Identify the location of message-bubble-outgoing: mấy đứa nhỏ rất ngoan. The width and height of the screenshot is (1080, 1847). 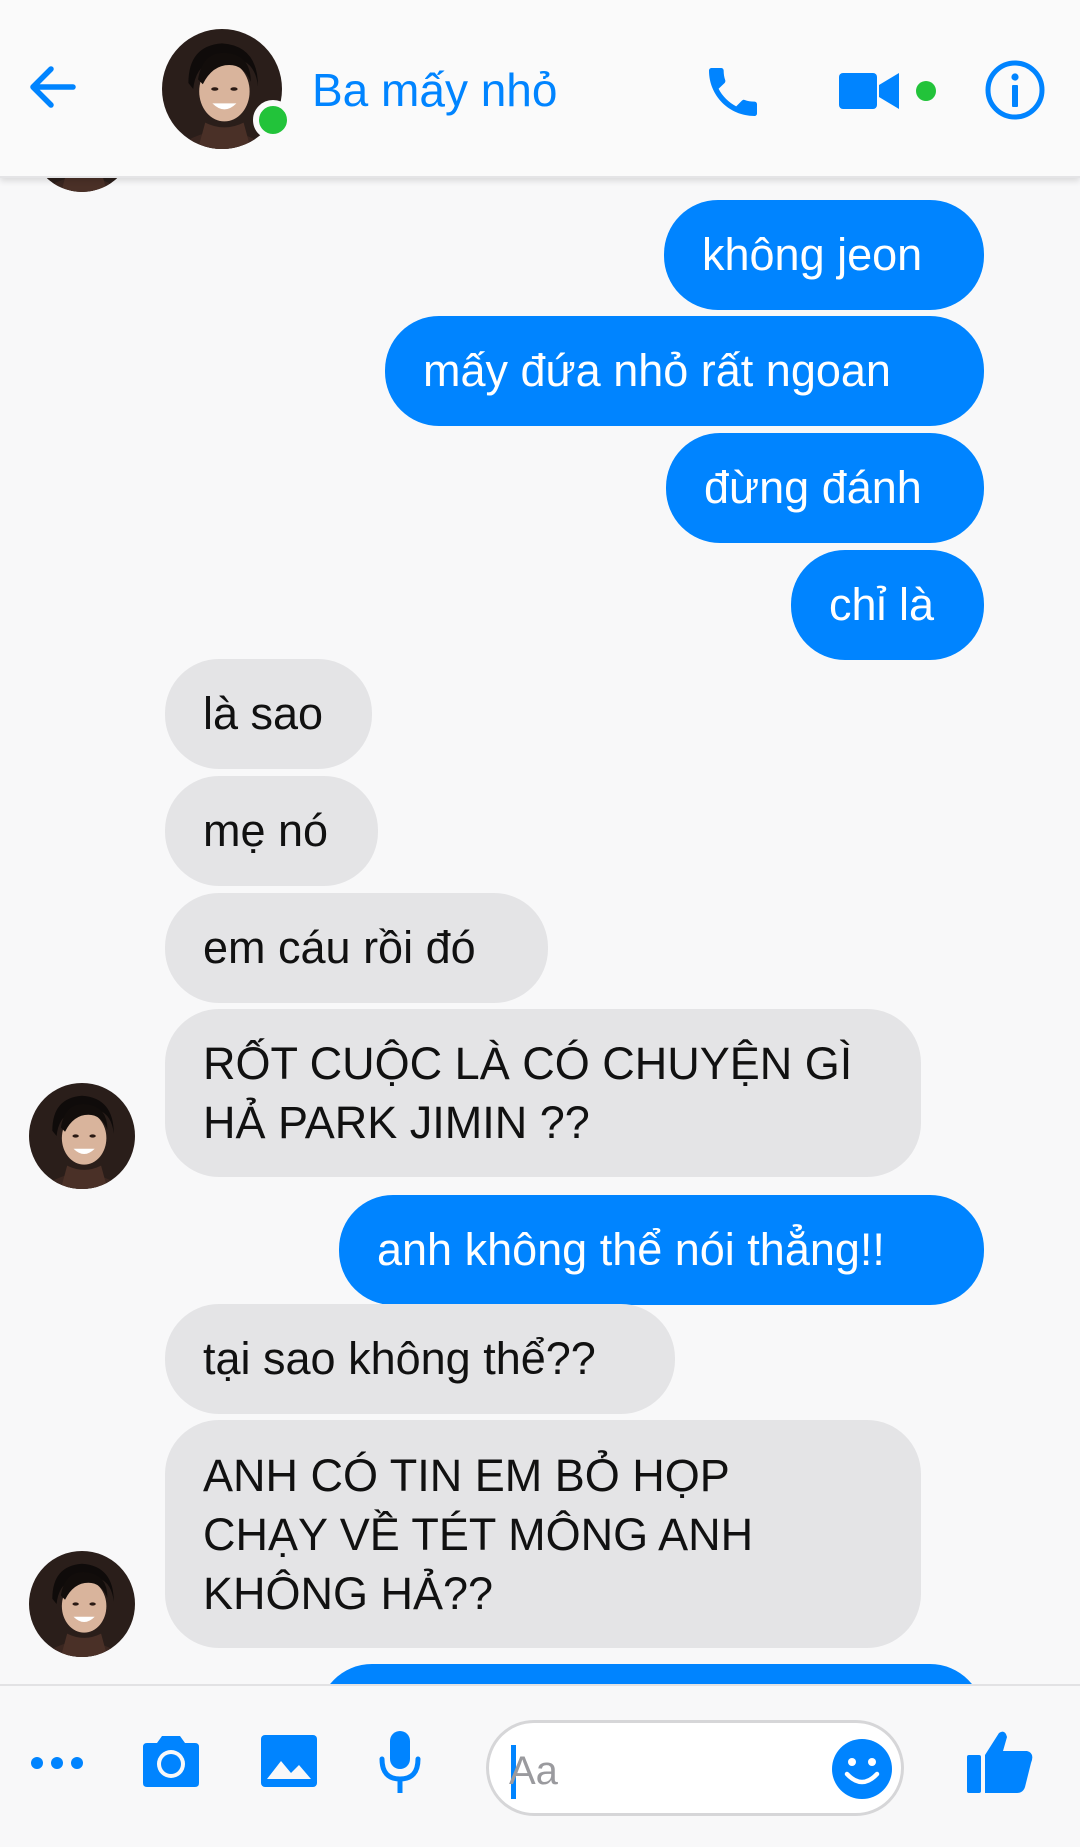
(684, 371).